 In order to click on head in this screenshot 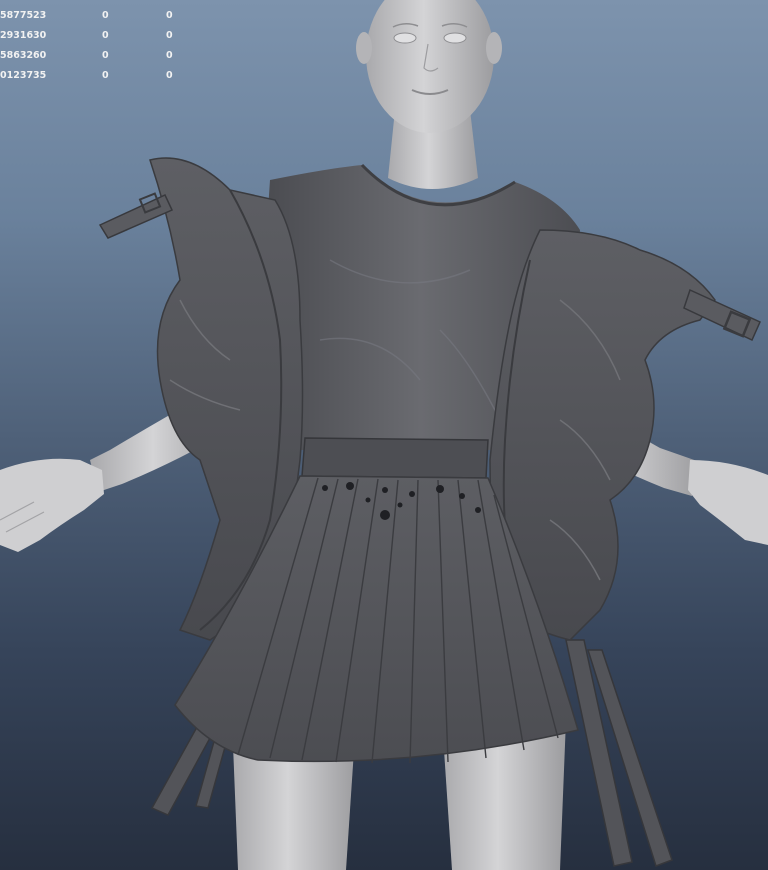, I will do `click(429, 66)`.